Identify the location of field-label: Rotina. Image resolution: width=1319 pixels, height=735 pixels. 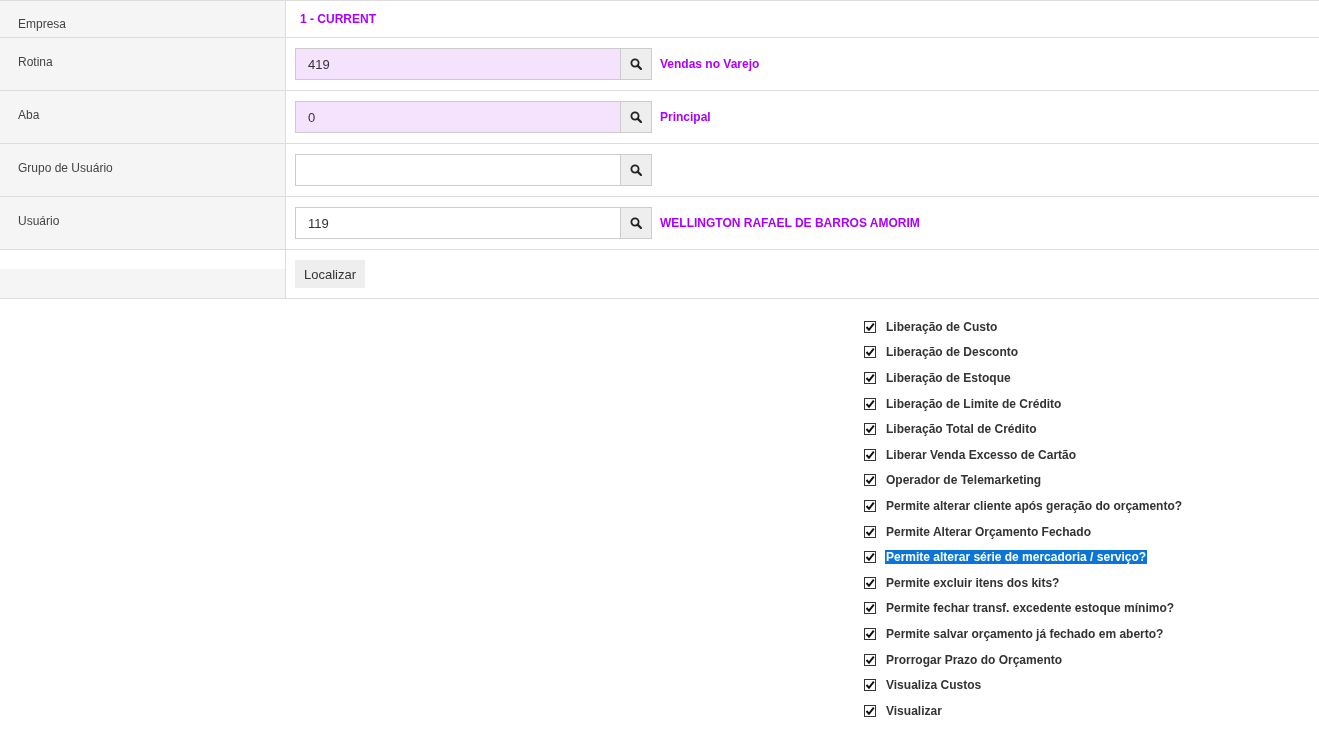
(35, 62).